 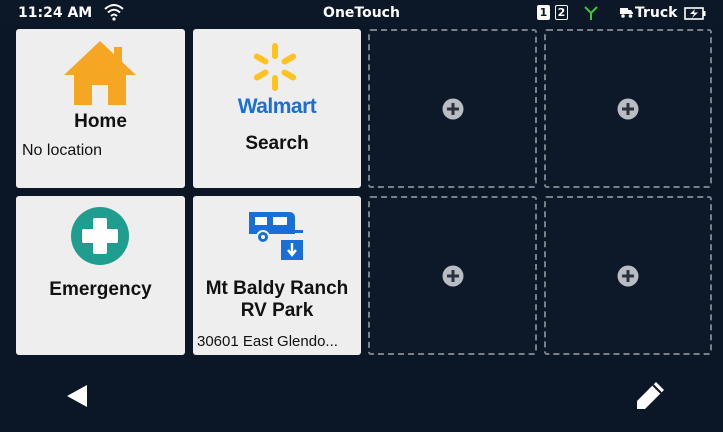 What do you see at coordinates (275, 67) in the screenshot?
I see `walmart-spark-icon` at bounding box center [275, 67].